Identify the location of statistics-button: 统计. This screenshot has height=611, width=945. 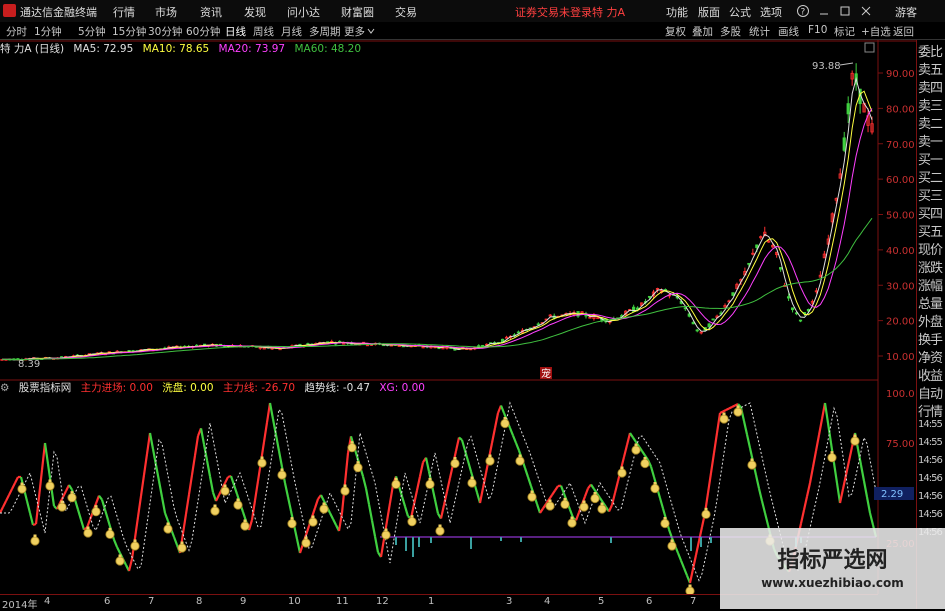
(759, 31).